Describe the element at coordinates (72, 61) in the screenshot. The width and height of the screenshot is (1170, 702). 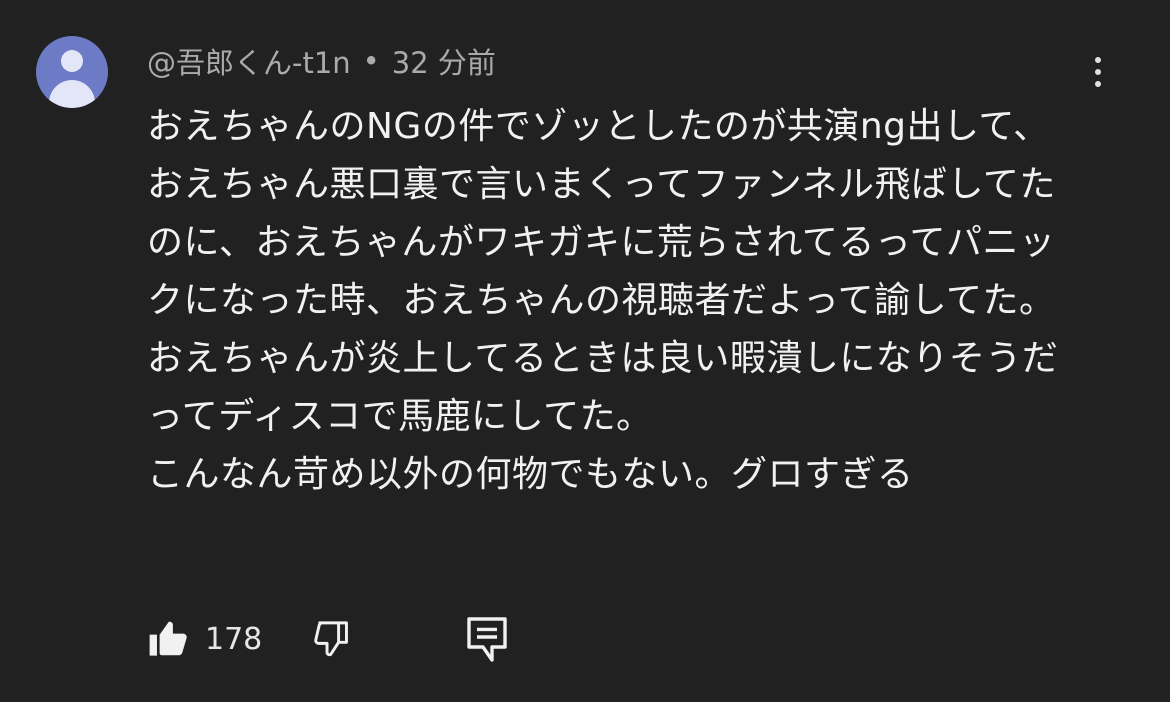
I see `avatar-head-shape` at that location.